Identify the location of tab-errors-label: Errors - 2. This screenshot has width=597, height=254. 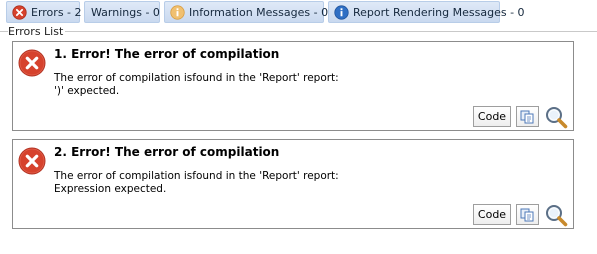
(56, 12).